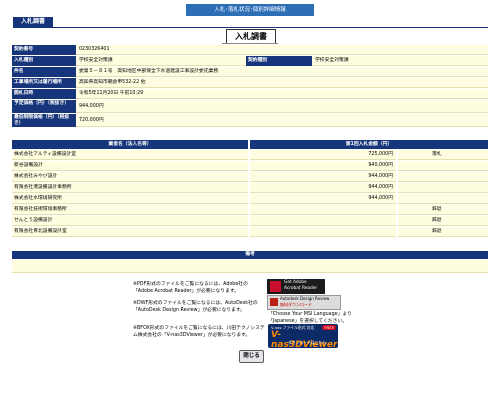 Image resolution: width=500 pixels, height=403 pixels. I want to click on title-underline, so click(250, 43).